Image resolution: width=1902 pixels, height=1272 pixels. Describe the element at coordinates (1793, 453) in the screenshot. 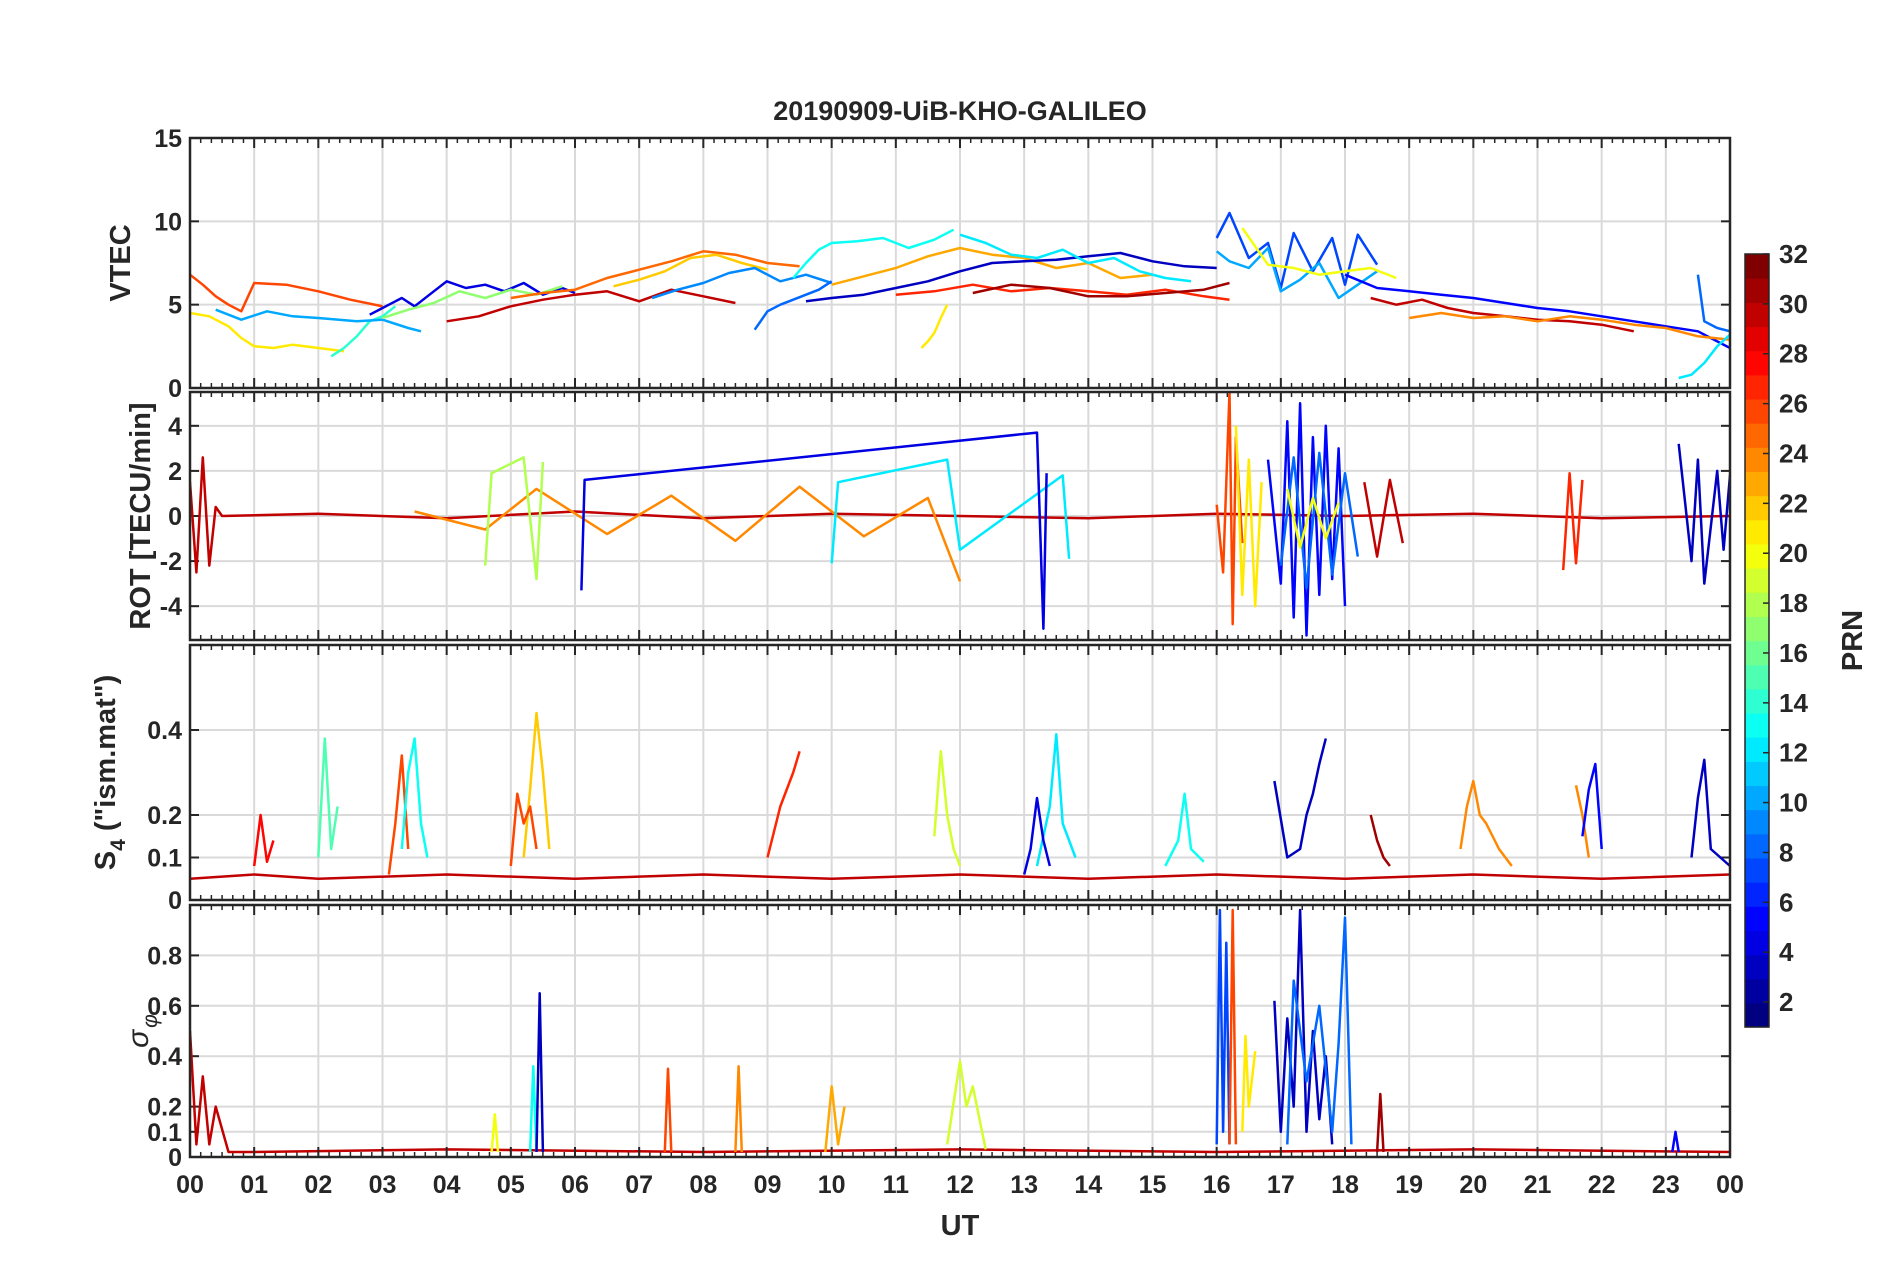

I see `colorbar-tick-label: 24` at that location.